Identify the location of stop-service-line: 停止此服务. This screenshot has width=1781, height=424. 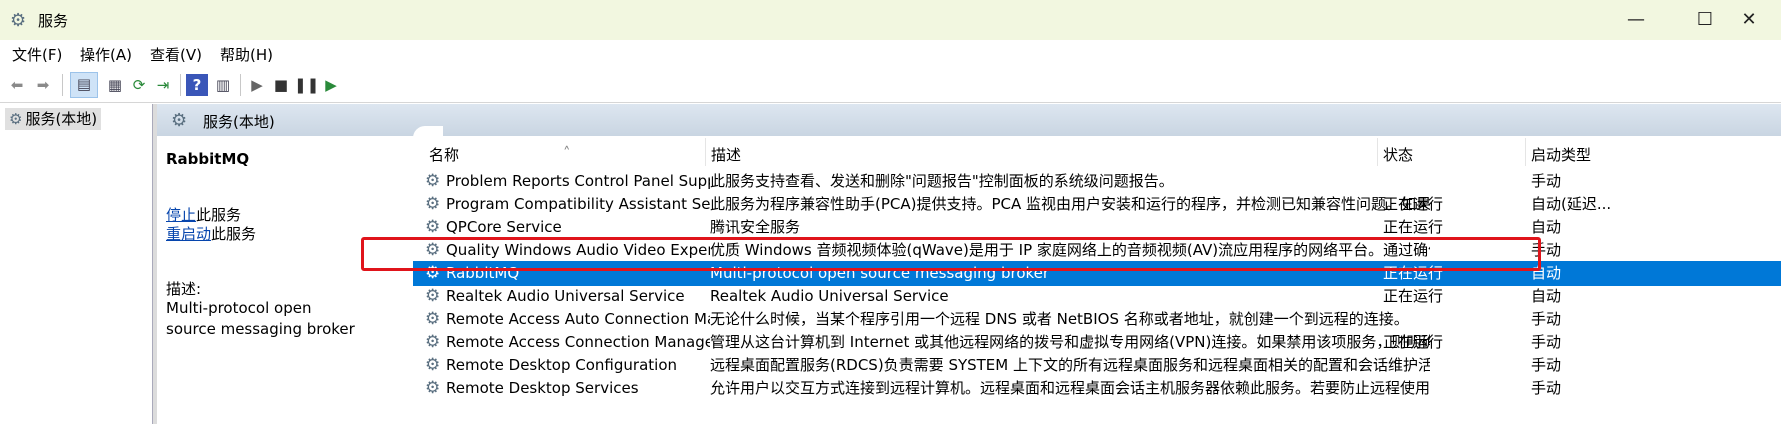
(203, 214).